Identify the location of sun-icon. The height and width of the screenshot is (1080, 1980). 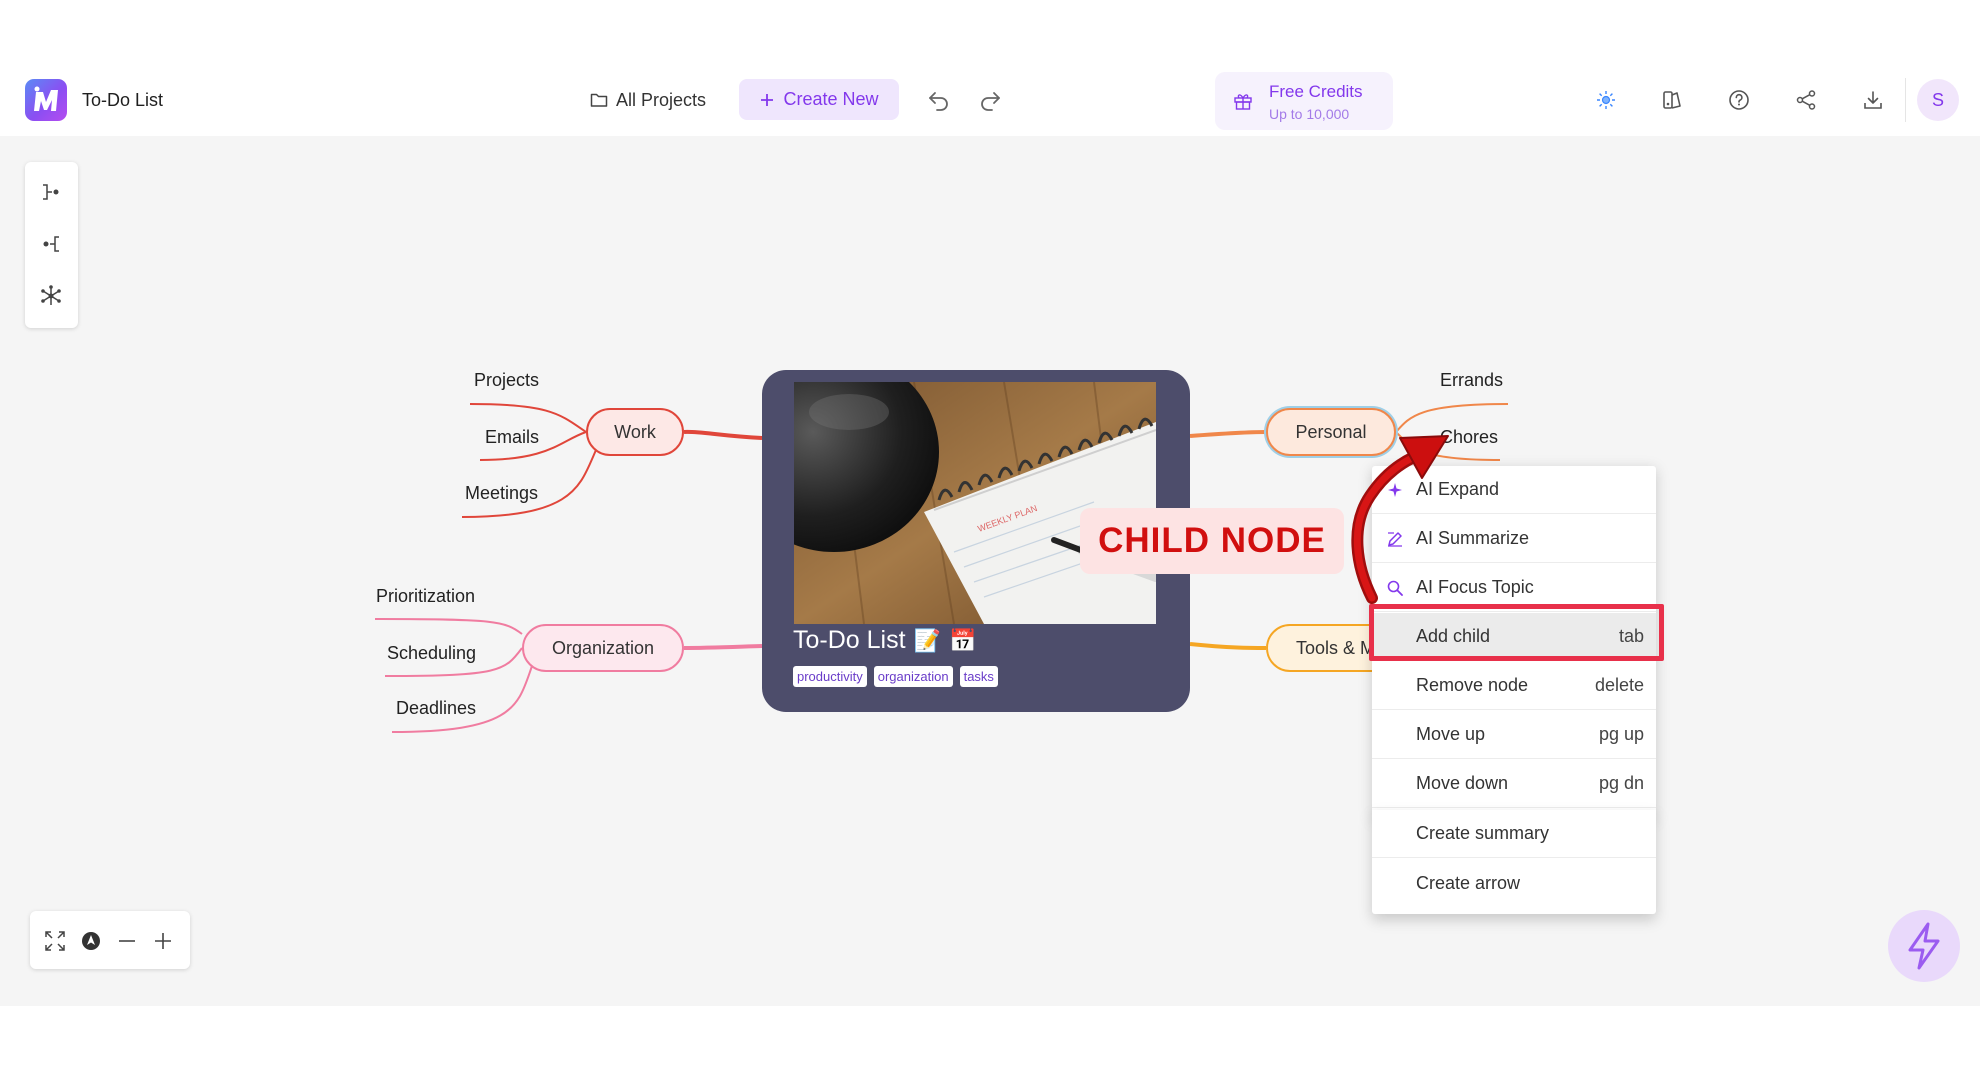
(1606, 100).